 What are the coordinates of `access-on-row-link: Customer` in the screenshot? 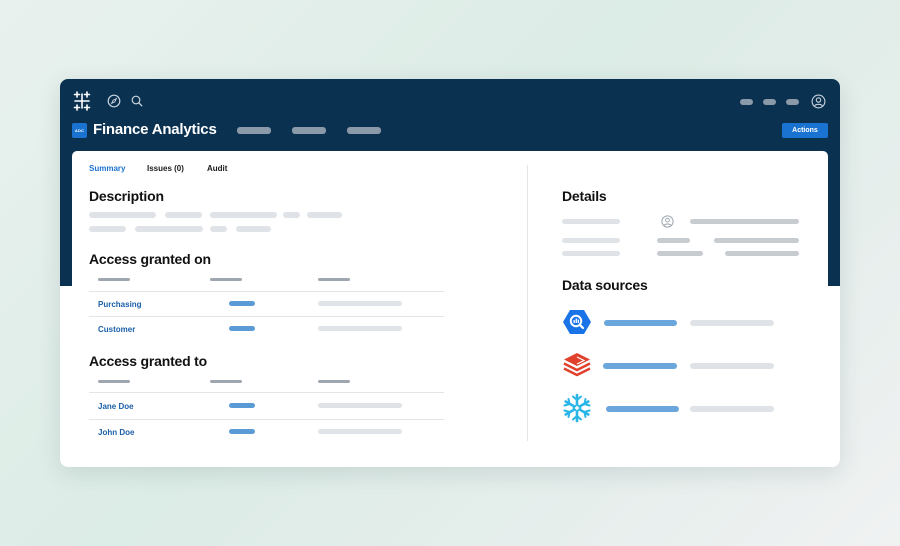 It's located at (116, 329).